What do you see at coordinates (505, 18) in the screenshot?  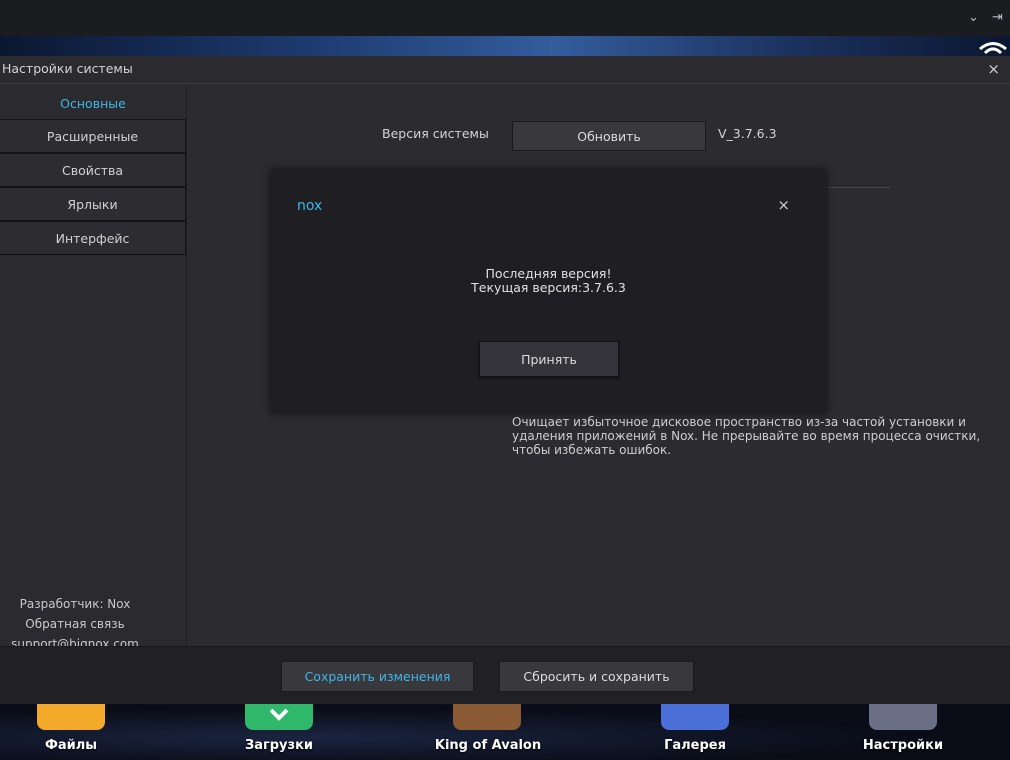 I see `emulator-toolbar: ⌄ ⇥` at bounding box center [505, 18].